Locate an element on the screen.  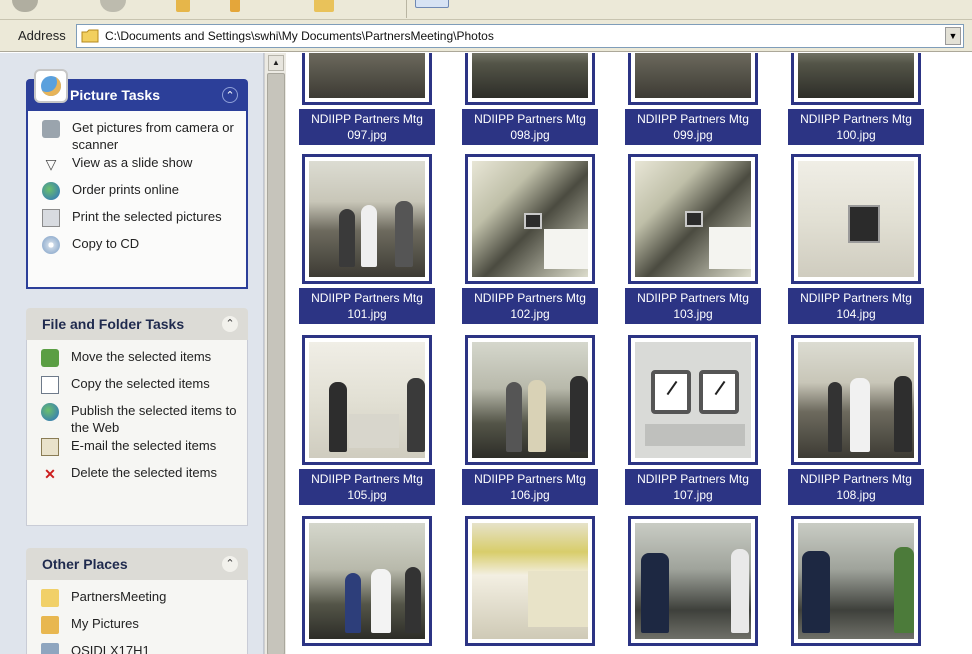
thumbnail-caption: NDIIPP Partners Mtg 105.jpg is located at coordinates (367, 487).